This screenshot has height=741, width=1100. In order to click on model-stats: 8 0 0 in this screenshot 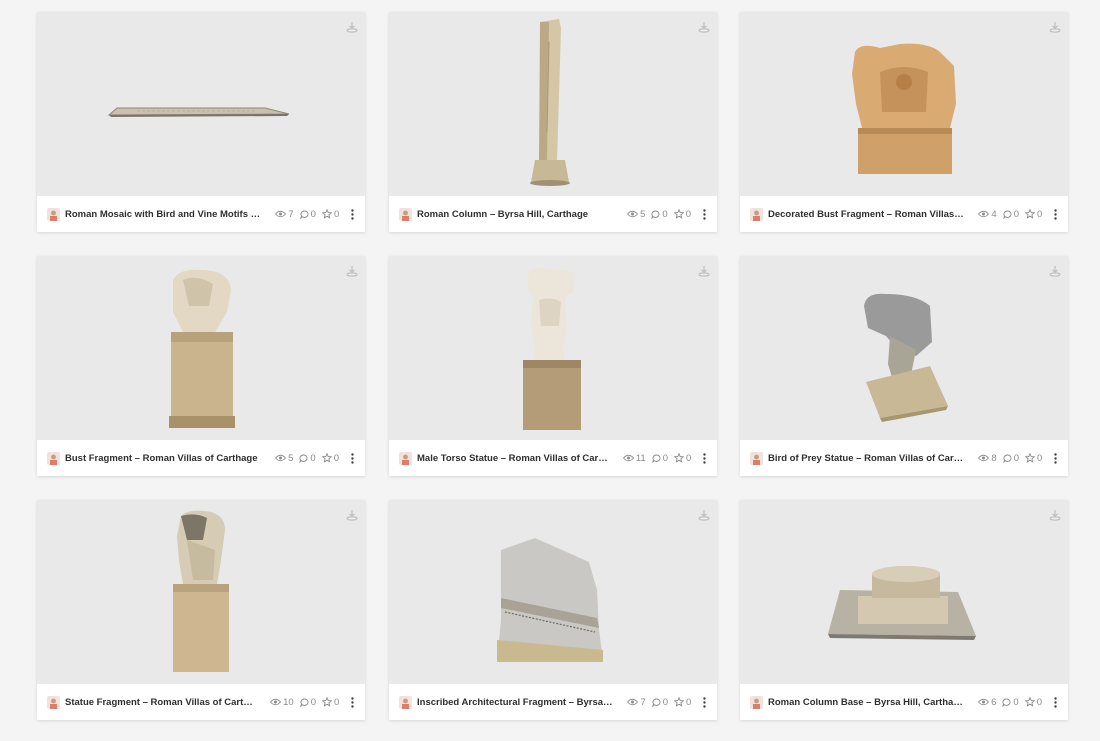, I will do `click(1007, 458)`.